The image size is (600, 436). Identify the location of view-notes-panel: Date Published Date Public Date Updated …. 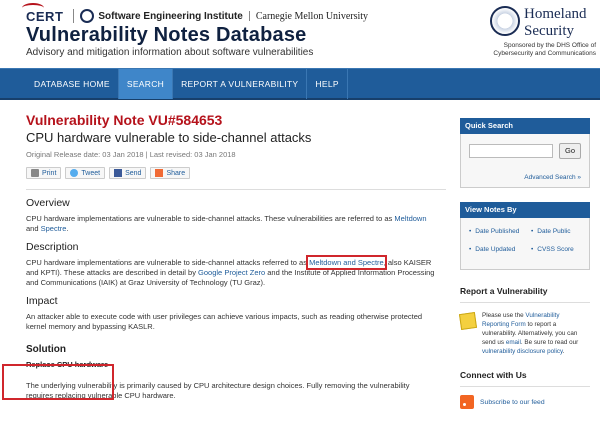
(525, 244).